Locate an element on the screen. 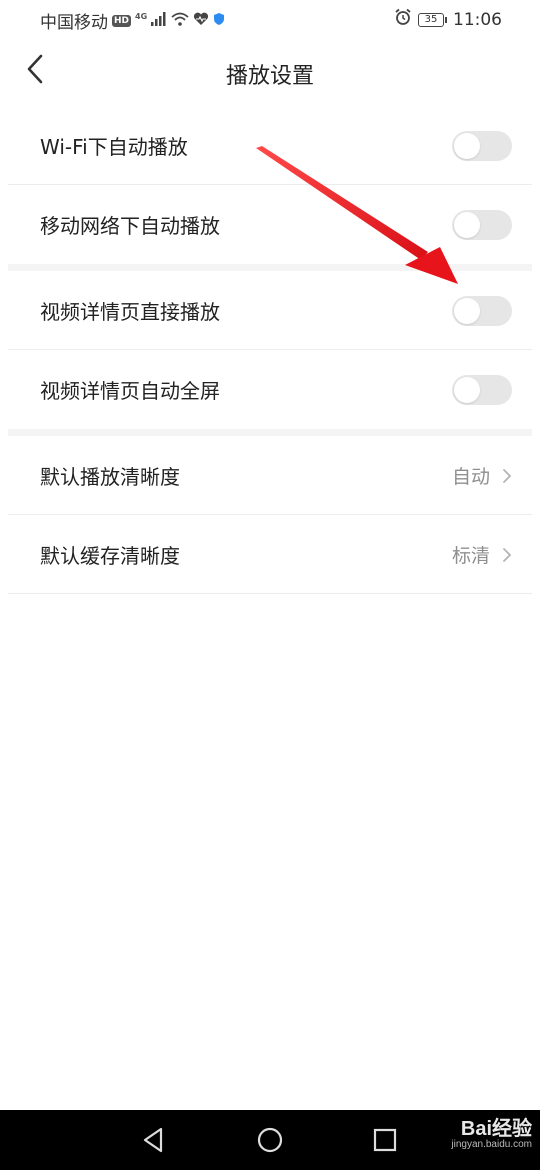  setting-label: 默认播放清晰度 is located at coordinates (110, 477).